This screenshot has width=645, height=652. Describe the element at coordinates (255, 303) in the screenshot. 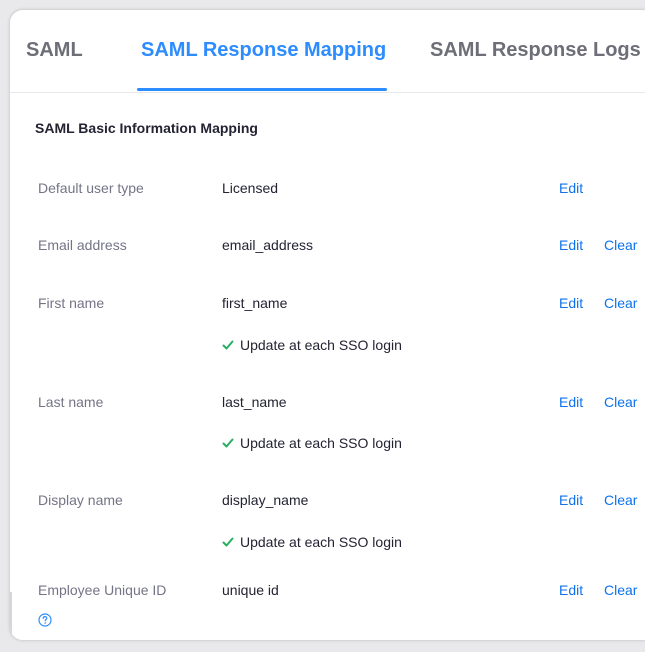

I see `field-value-first-name: first_name` at that location.